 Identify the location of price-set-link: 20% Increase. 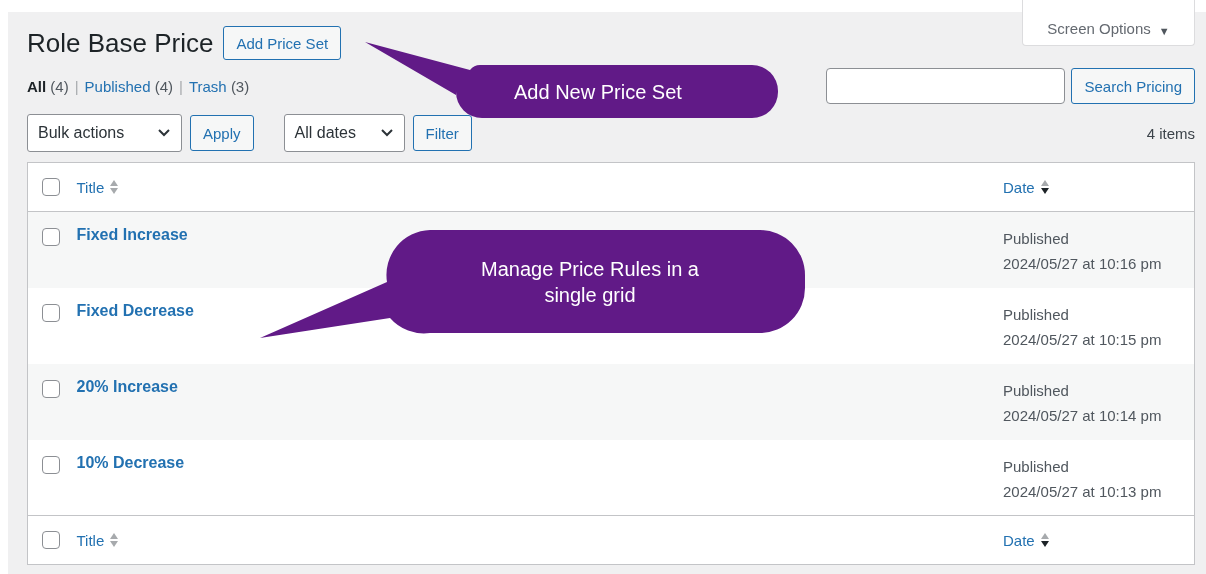
(127, 386).